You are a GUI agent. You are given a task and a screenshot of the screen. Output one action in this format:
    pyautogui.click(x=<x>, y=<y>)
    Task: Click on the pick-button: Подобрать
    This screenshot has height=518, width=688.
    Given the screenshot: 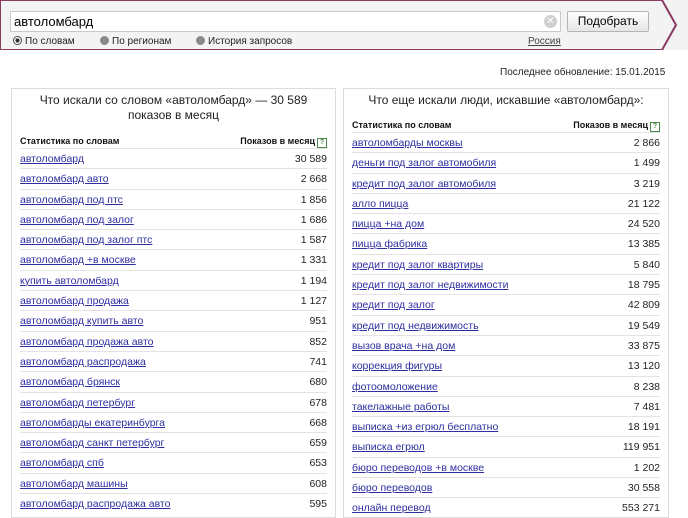 What is the action you would take?
    pyautogui.click(x=608, y=21)
    